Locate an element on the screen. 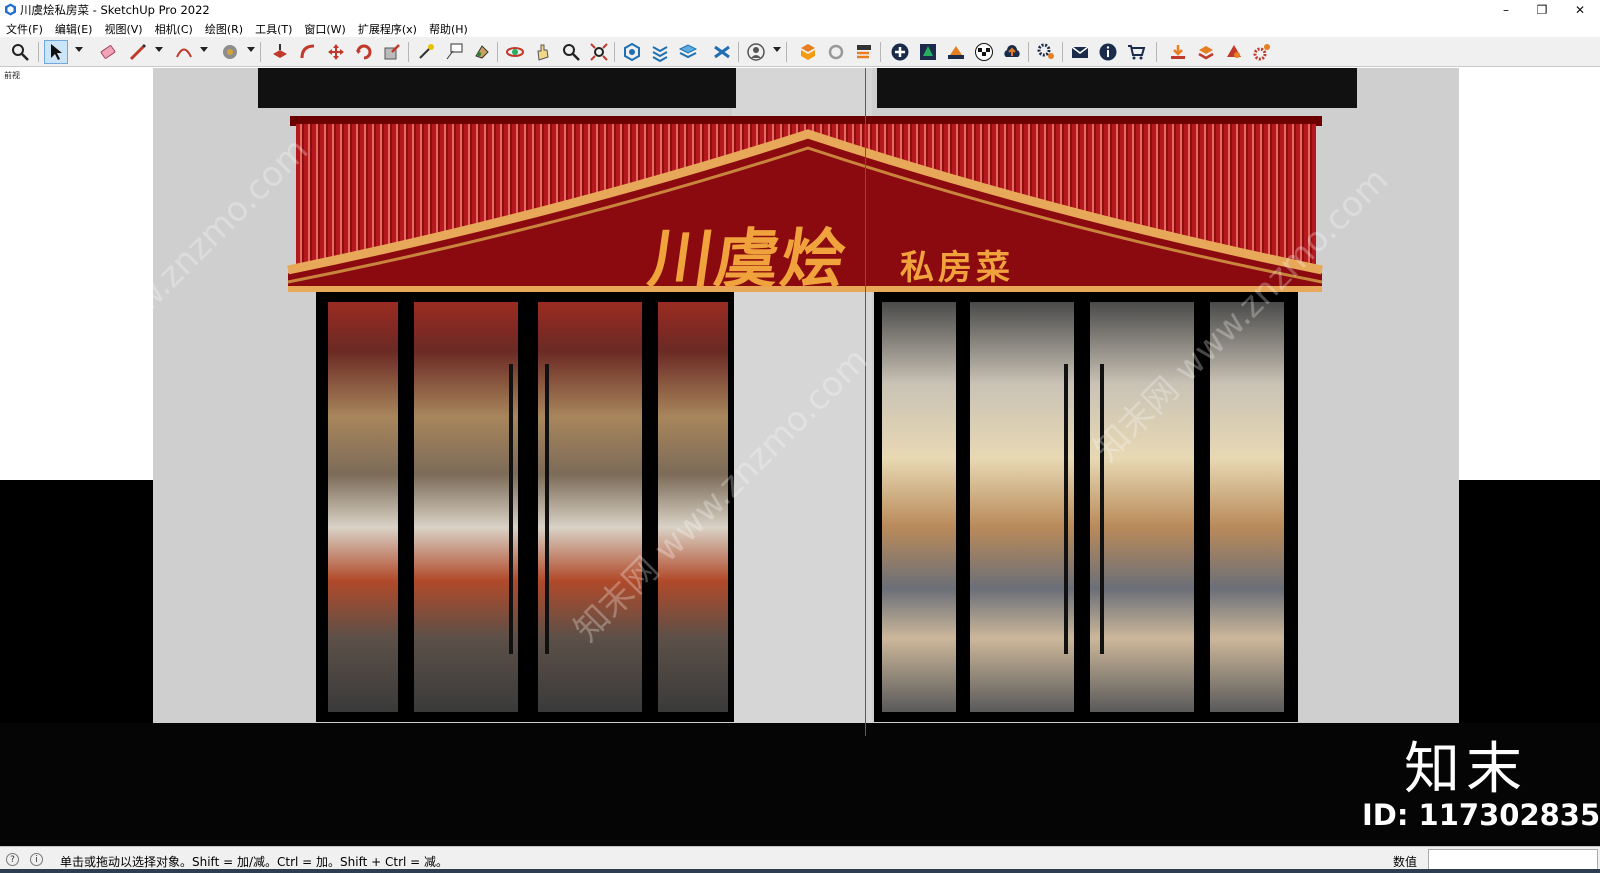  title-bar: 川虞烩私房菜 - SketchUp Pro 2022 – ❐ ✕ is located at coordinates (800, 10).